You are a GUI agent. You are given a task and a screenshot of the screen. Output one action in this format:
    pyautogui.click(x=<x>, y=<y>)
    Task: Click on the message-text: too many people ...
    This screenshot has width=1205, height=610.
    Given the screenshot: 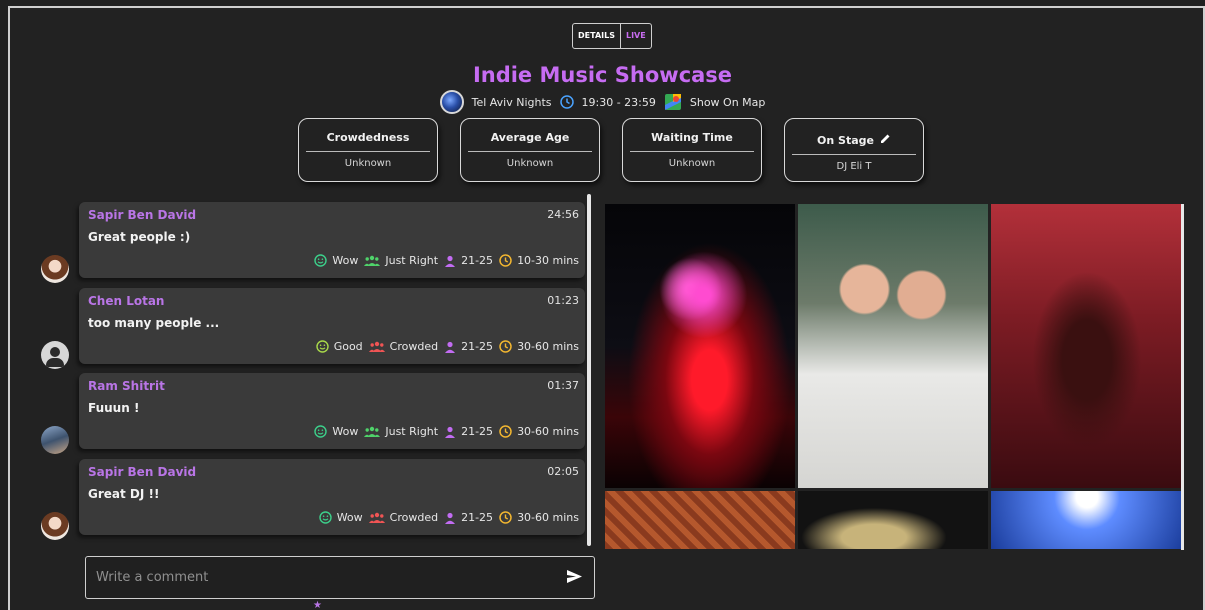 What is the action you would take?
    pyautogui.click(x=154, y=323)
    